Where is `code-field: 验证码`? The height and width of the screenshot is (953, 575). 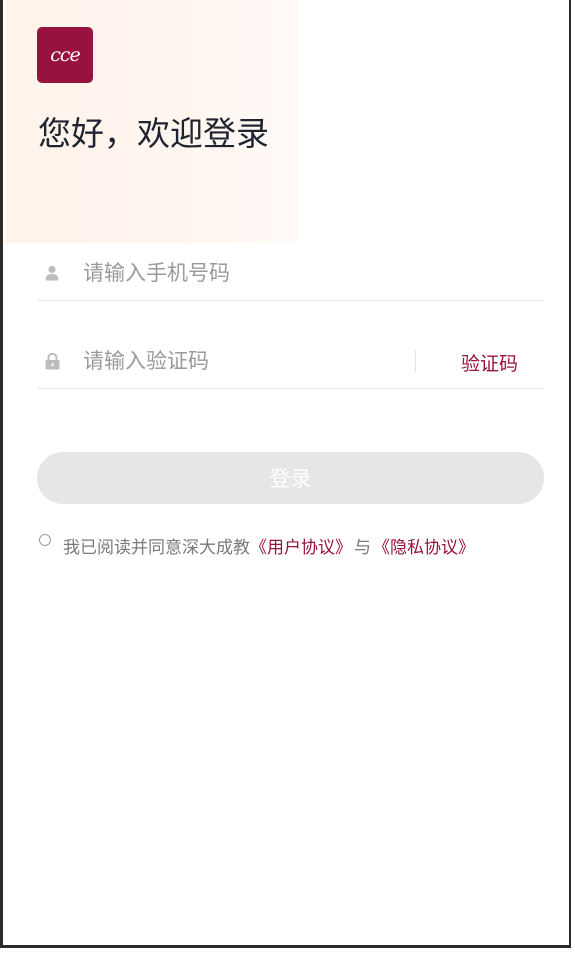
code-field: 验证码 is located at coordinates (290, 361).